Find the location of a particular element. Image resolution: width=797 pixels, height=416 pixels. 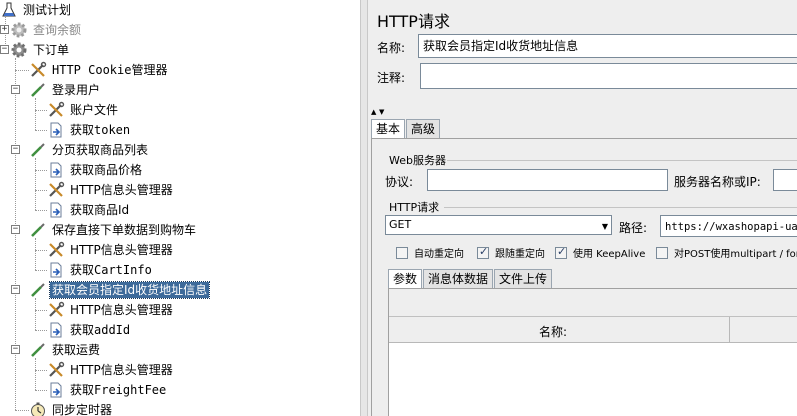

protocol-input is located at coordinates (547, 180).